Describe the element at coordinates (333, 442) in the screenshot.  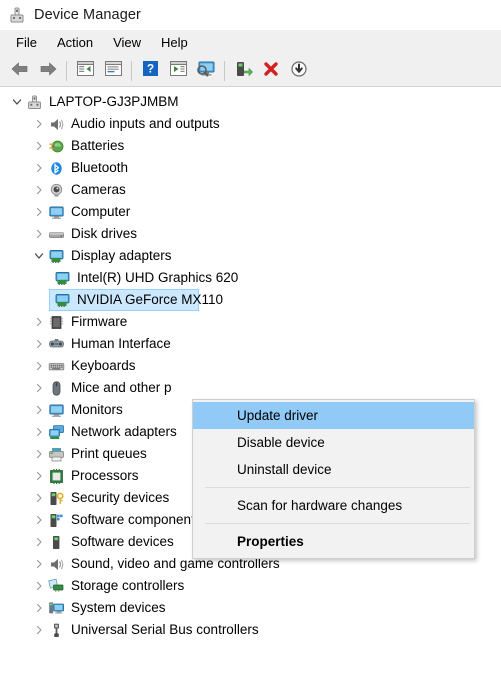
I see `context-disable-device: Disable device` at that location.